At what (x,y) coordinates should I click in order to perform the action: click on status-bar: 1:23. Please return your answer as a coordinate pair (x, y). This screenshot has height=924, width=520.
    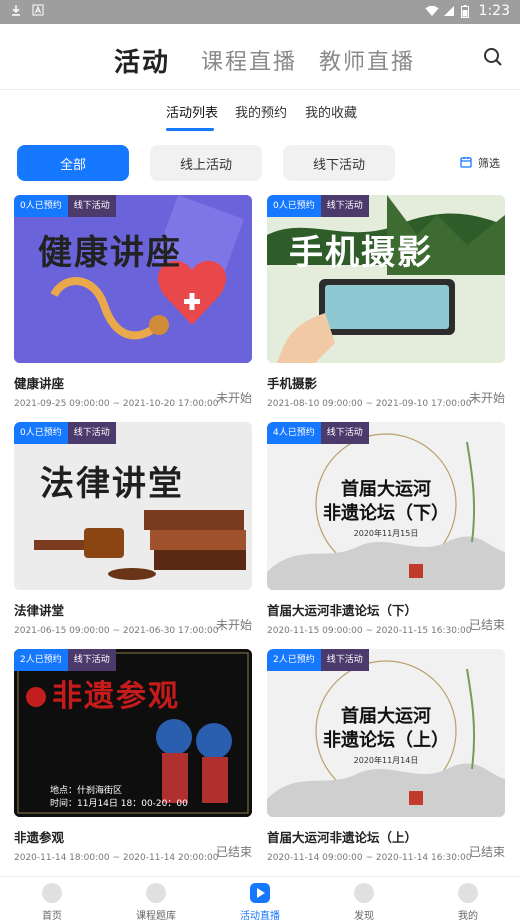
    Looking at the image, I should click on (260, 12).